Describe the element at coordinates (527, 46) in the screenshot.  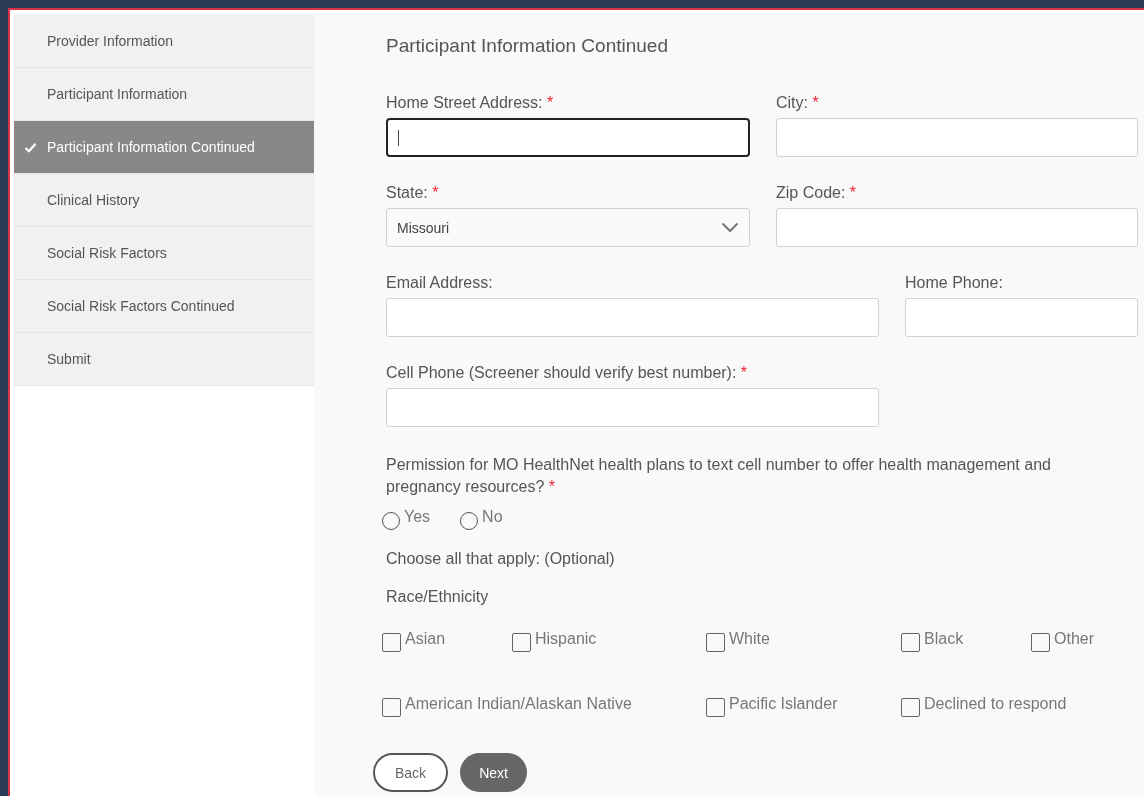
I see `form-title: Participant Information Continued` at that location.